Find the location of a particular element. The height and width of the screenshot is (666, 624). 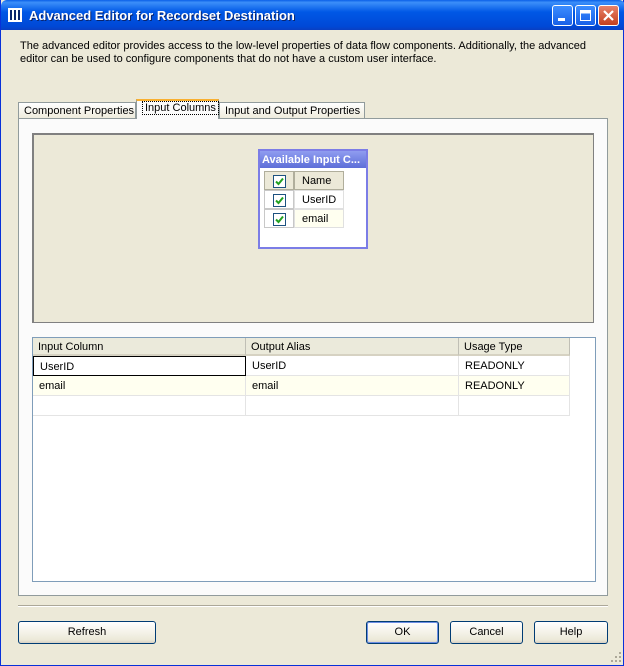

select-all-cell is located at coordinates (279, 180).